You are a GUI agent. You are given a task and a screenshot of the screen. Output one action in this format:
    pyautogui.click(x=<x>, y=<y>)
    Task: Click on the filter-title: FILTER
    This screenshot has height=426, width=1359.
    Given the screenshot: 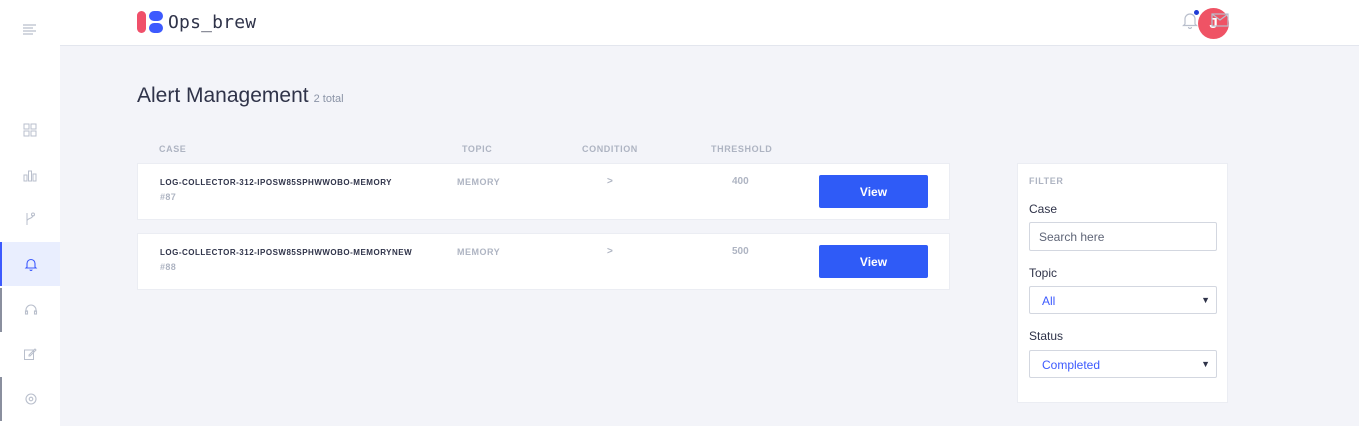 What is the action you would take?
    pyautogui.click(x=1046, y=181)
    